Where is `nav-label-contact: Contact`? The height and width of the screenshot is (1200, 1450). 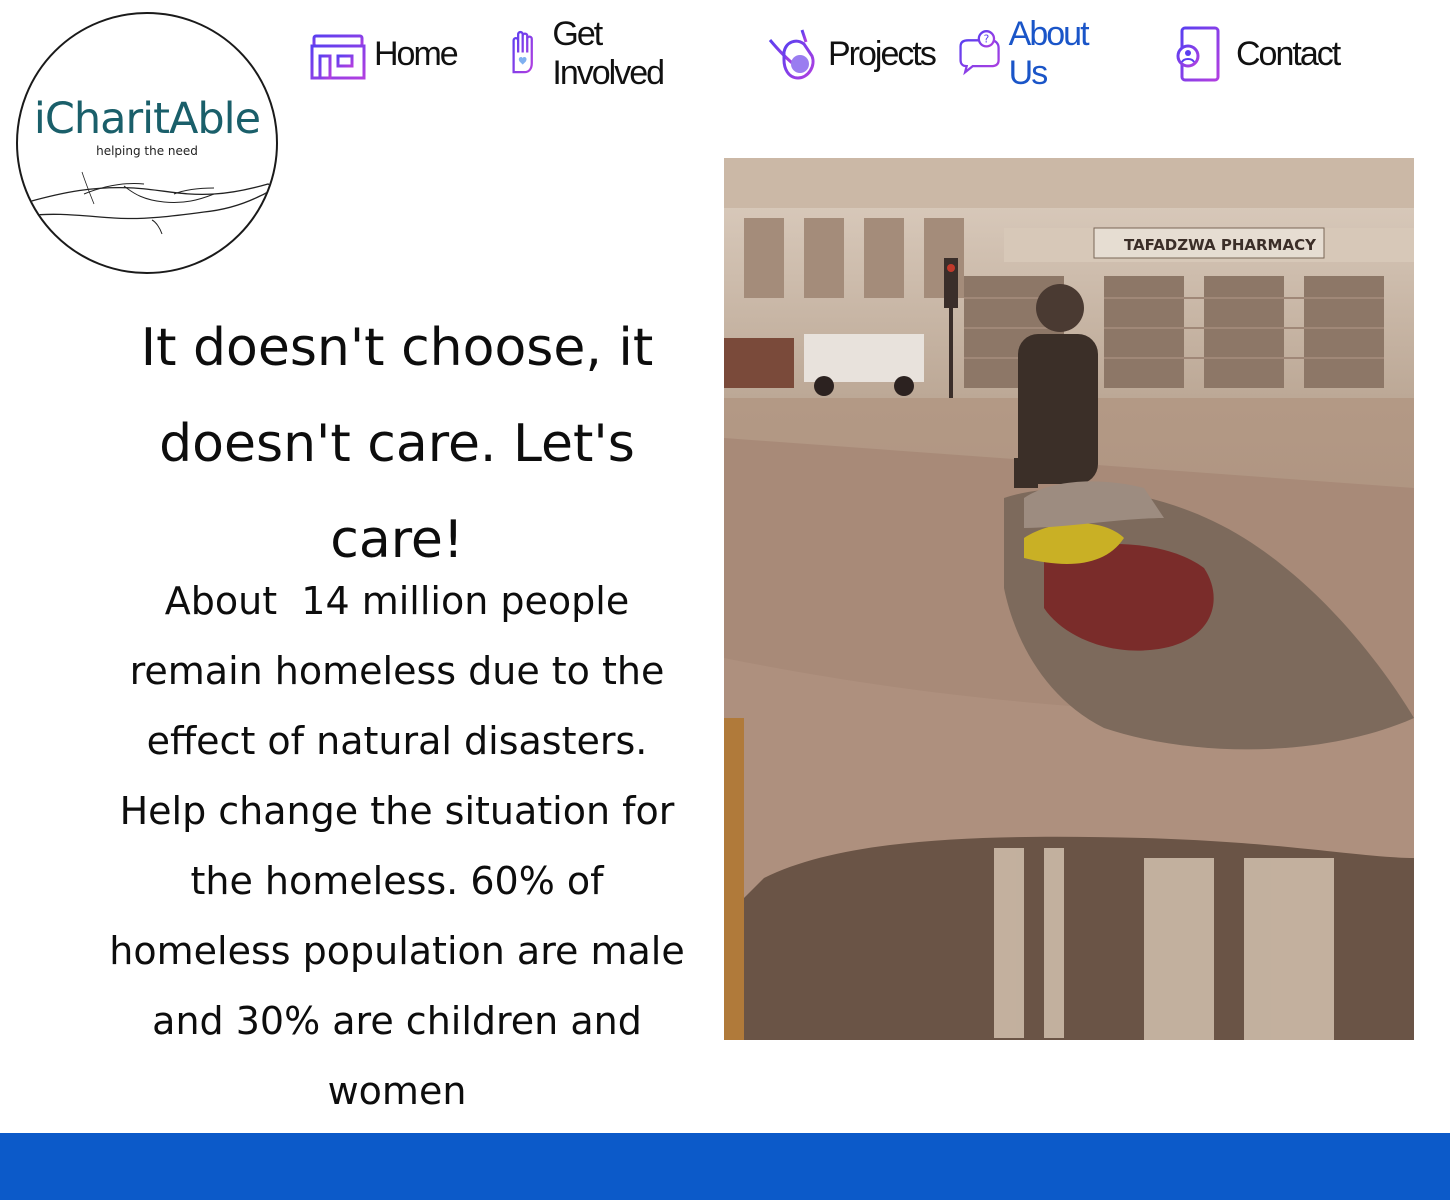 nav-label-contact: Contact is located at coordinates (1288, 53).